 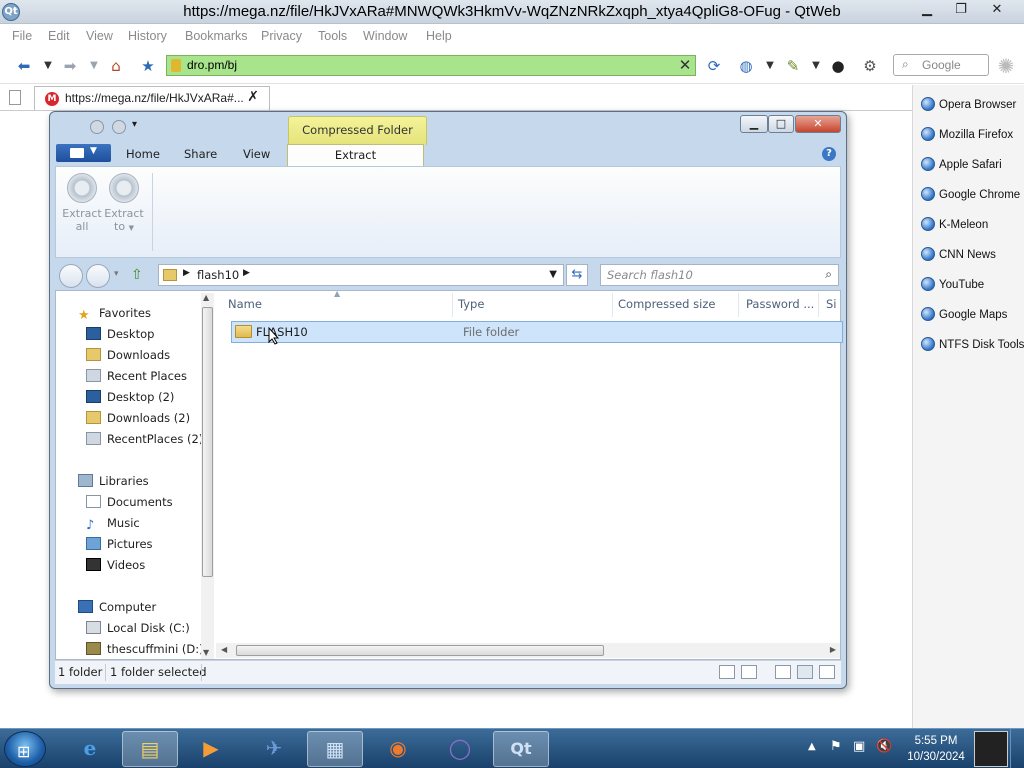 I want to click on minimize-icon: ▁, so click(x=927, y=10).